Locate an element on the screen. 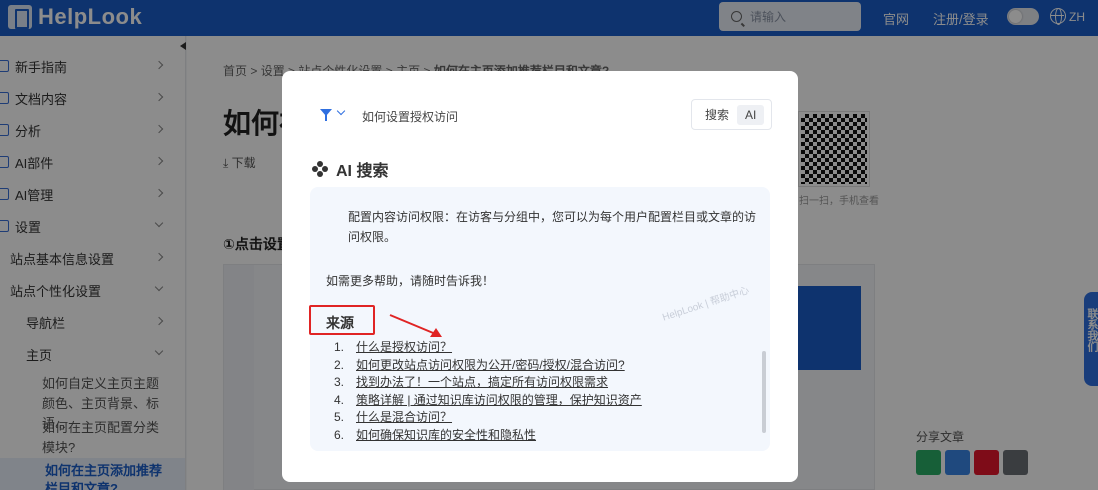  chevron-down-icon is located at coordinates (341, 111).